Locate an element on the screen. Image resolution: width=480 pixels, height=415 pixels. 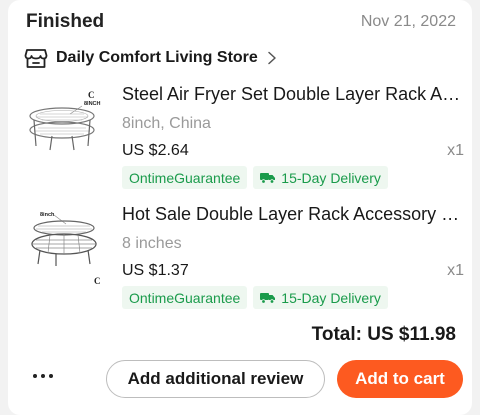
product-variant: 8inch, China is located at coordinates (166, 123).